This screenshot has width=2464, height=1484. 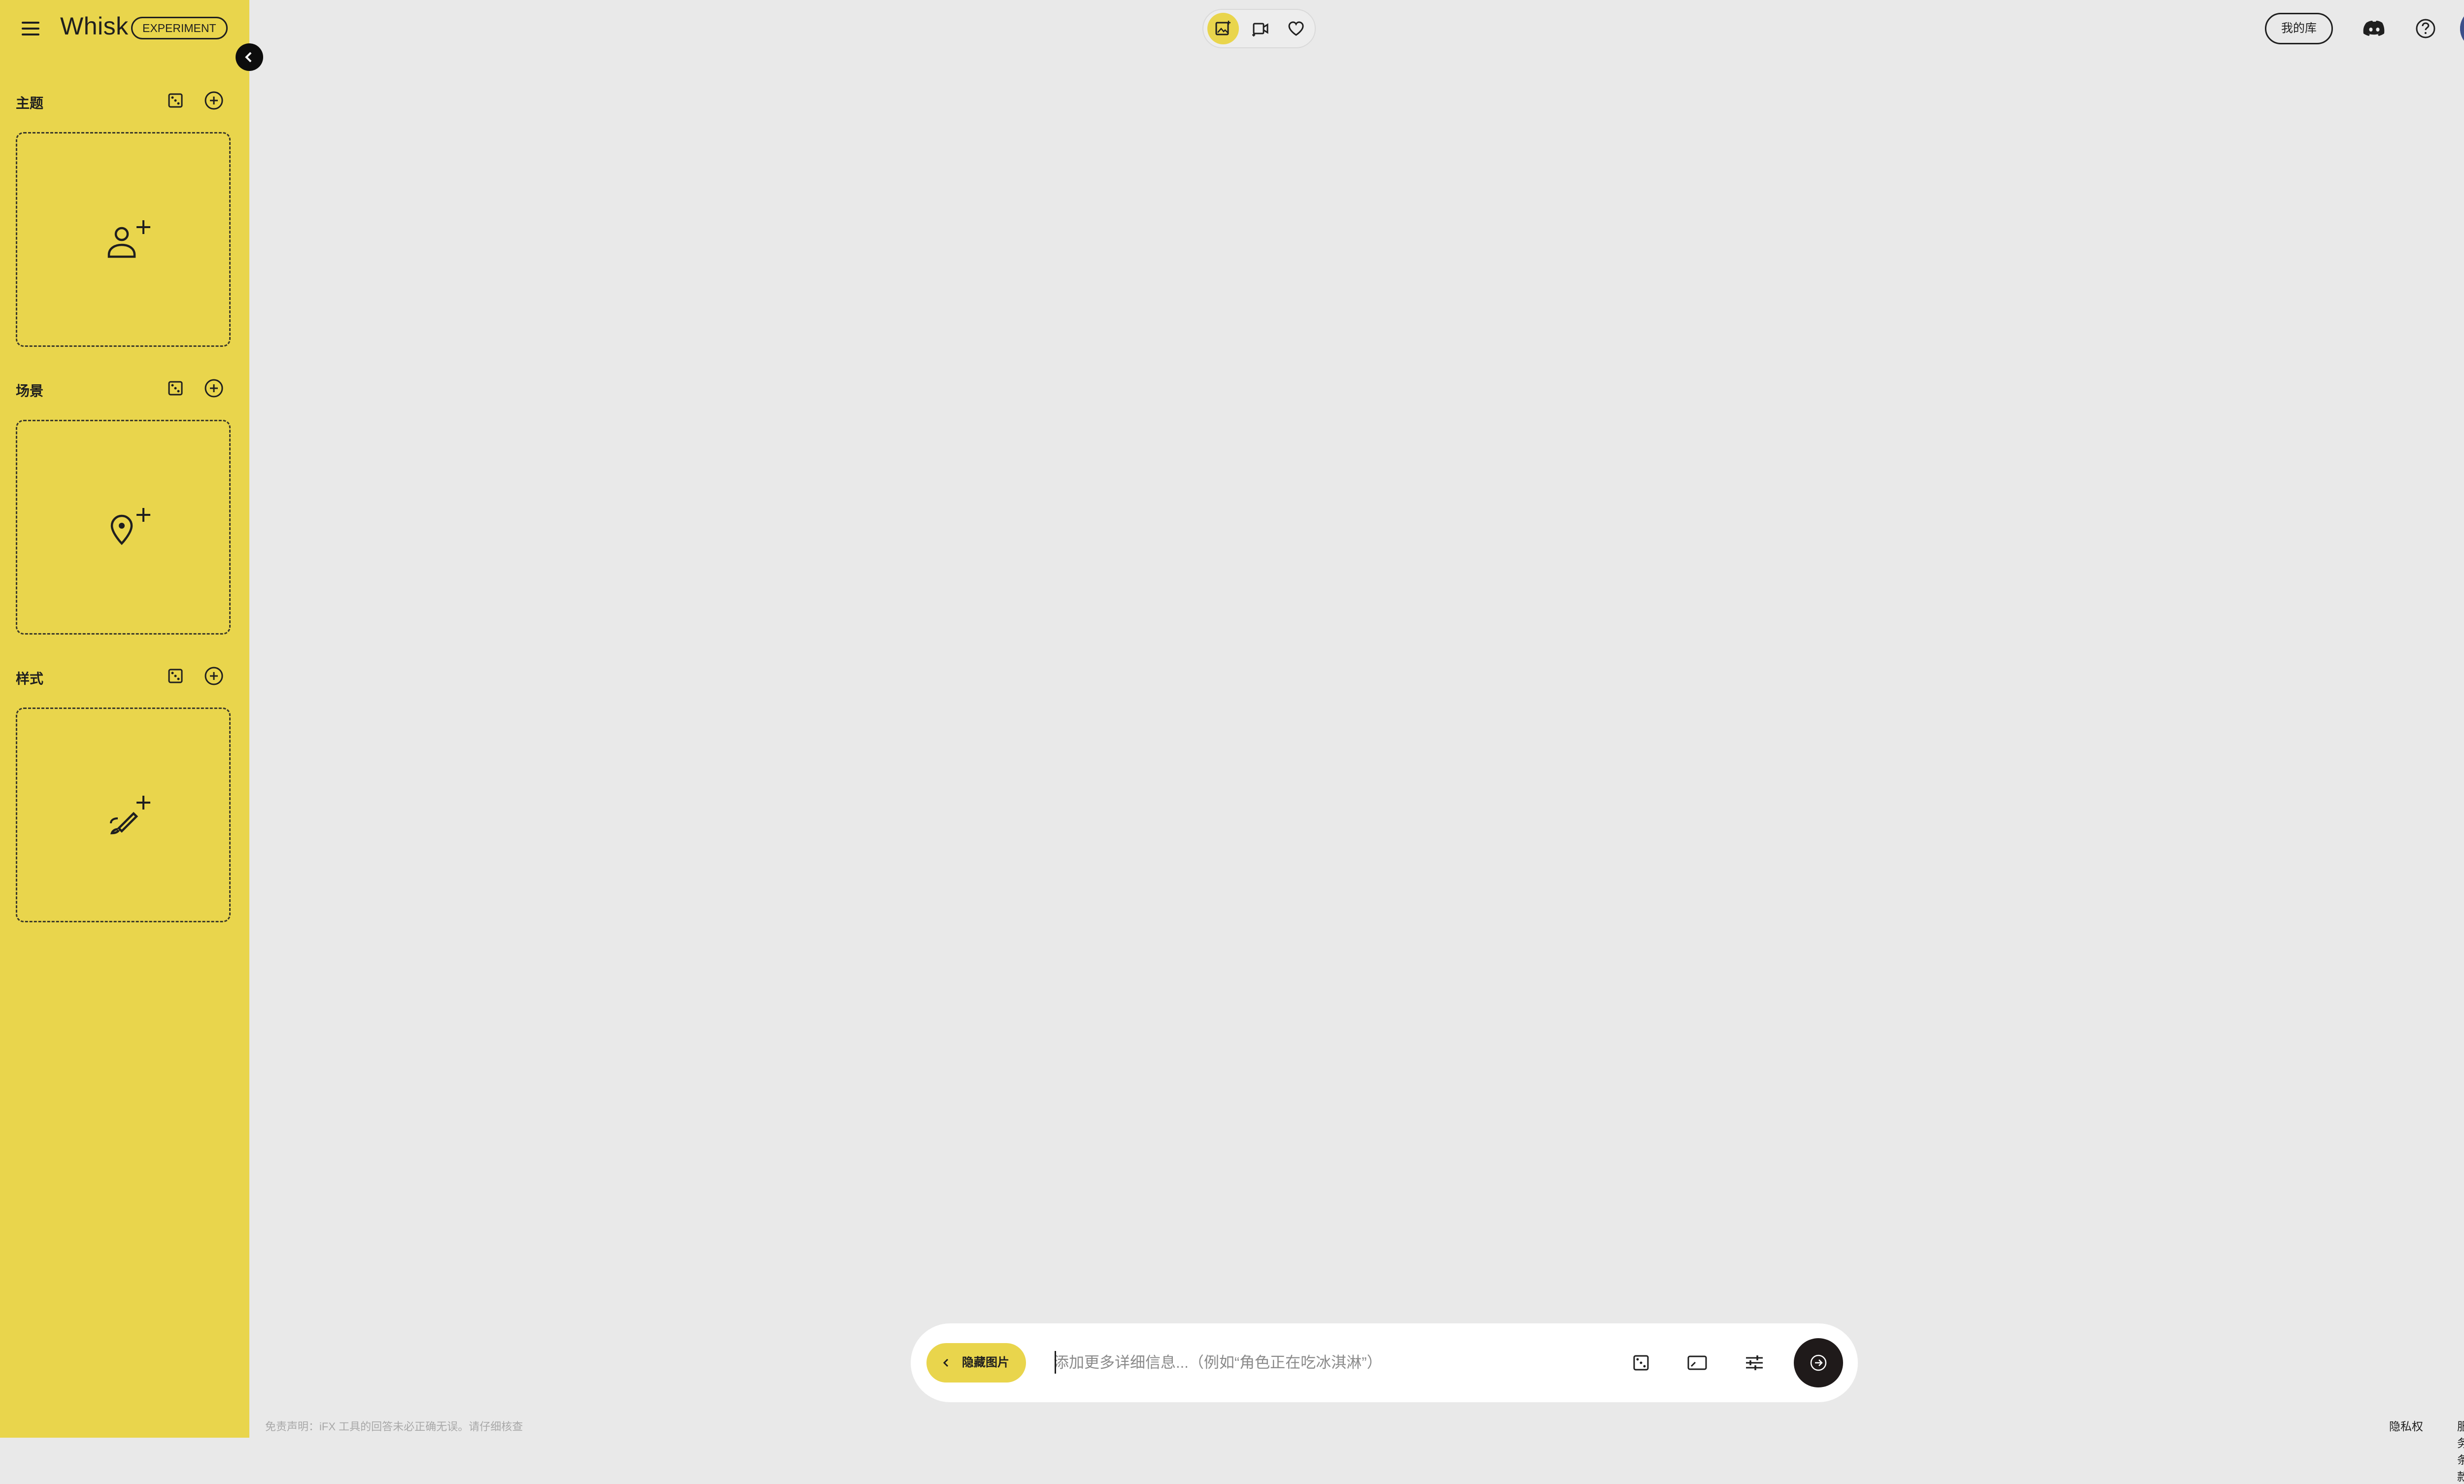 I want to click on user-avatar, so click(x=2462, y=28).